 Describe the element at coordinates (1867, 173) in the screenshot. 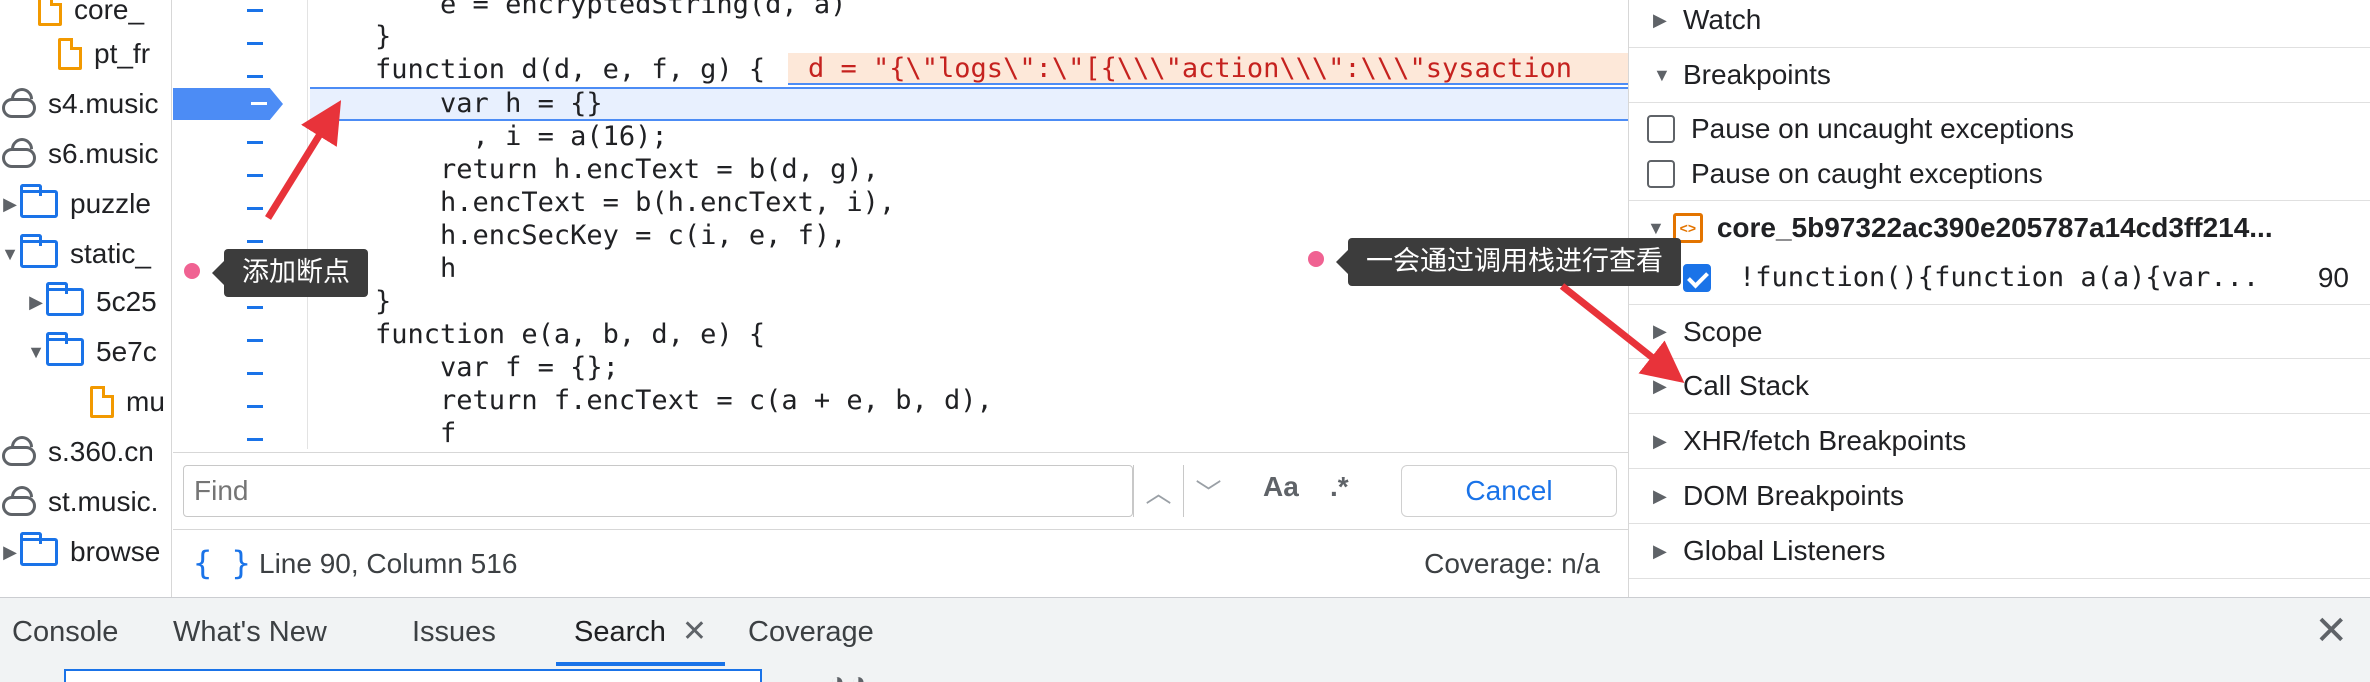

I see `option-label: Pause on caught exceptions` at that location.